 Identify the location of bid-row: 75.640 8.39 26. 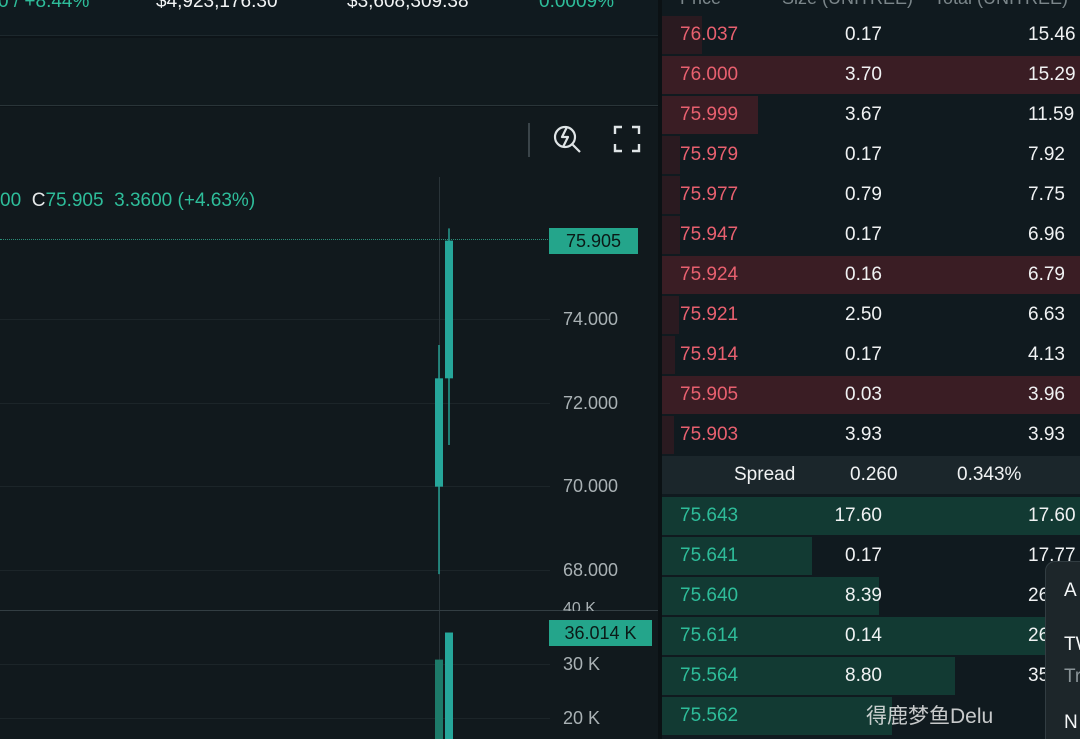
(871, 596).